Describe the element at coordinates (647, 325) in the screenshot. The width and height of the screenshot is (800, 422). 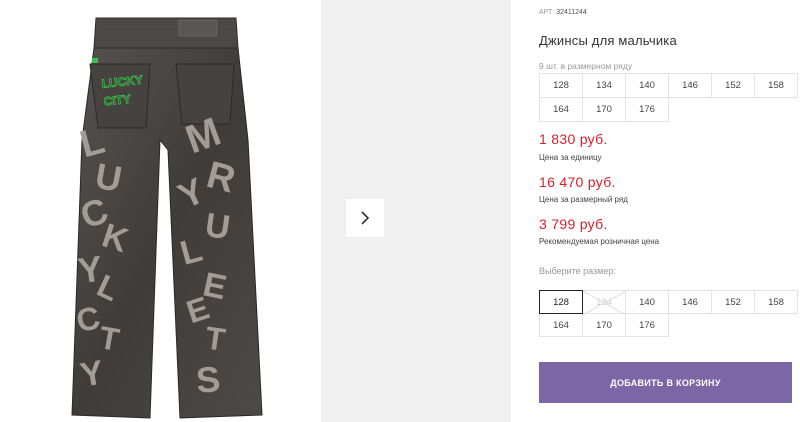
I see `size-option: 176` at that location.